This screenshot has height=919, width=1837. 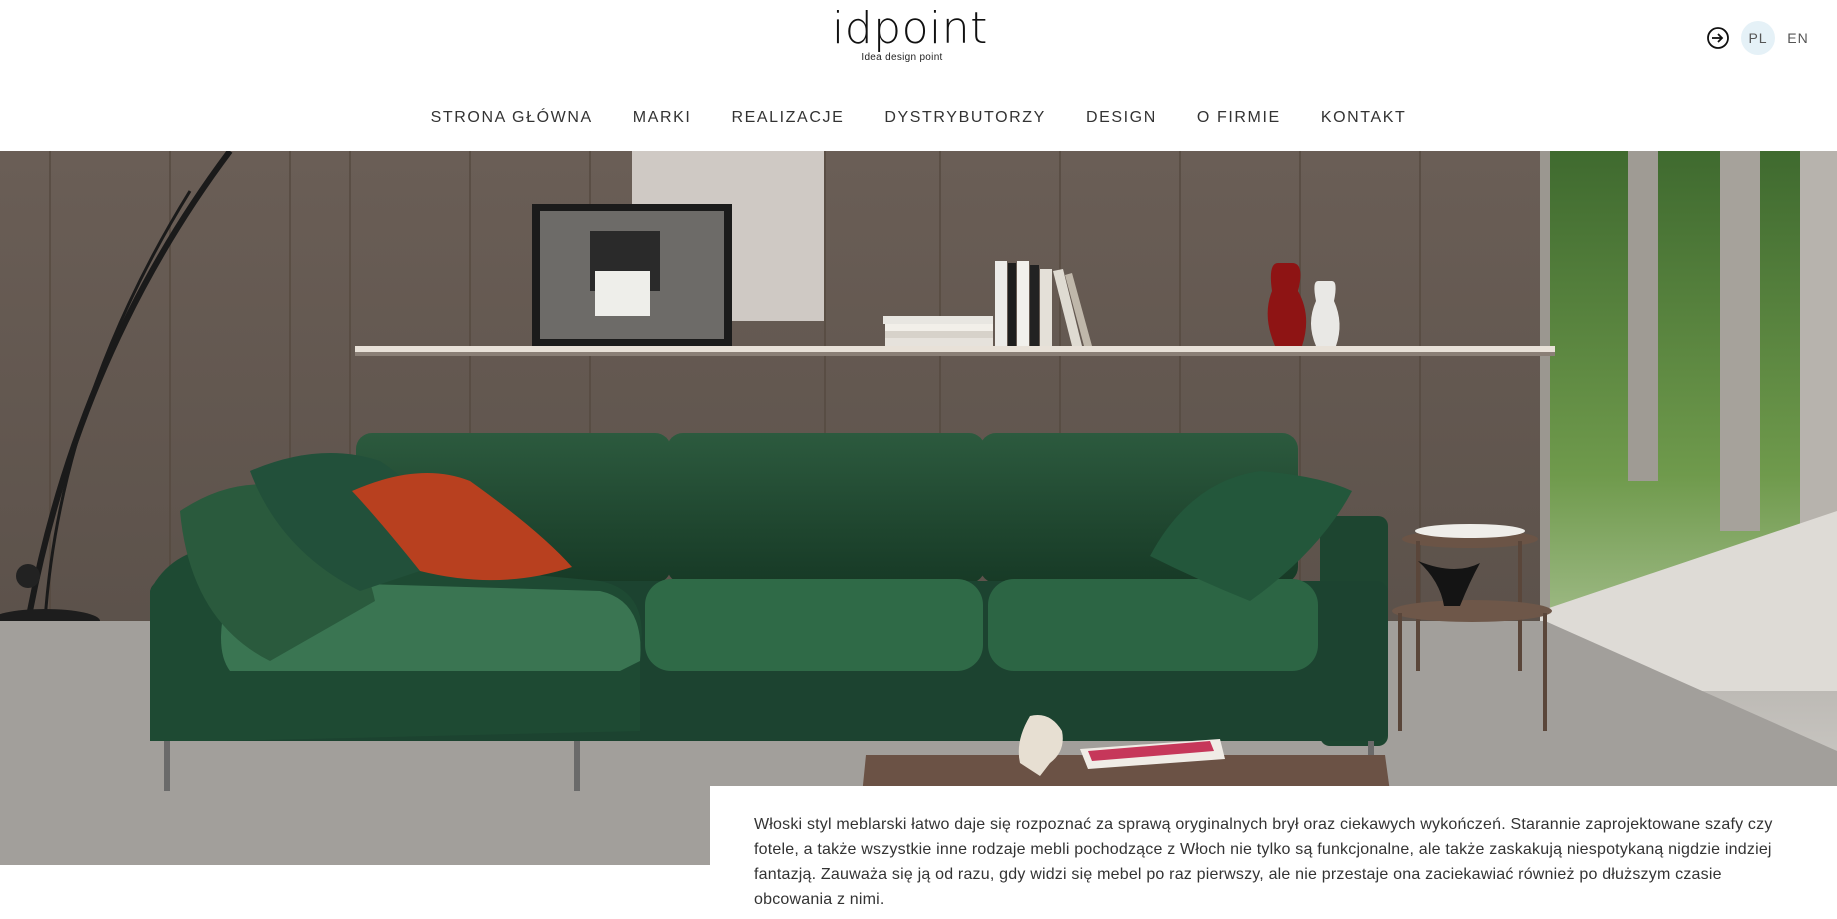 I want to click on nav-item-projects: REALIZACJE, so click(x=787, y=118).